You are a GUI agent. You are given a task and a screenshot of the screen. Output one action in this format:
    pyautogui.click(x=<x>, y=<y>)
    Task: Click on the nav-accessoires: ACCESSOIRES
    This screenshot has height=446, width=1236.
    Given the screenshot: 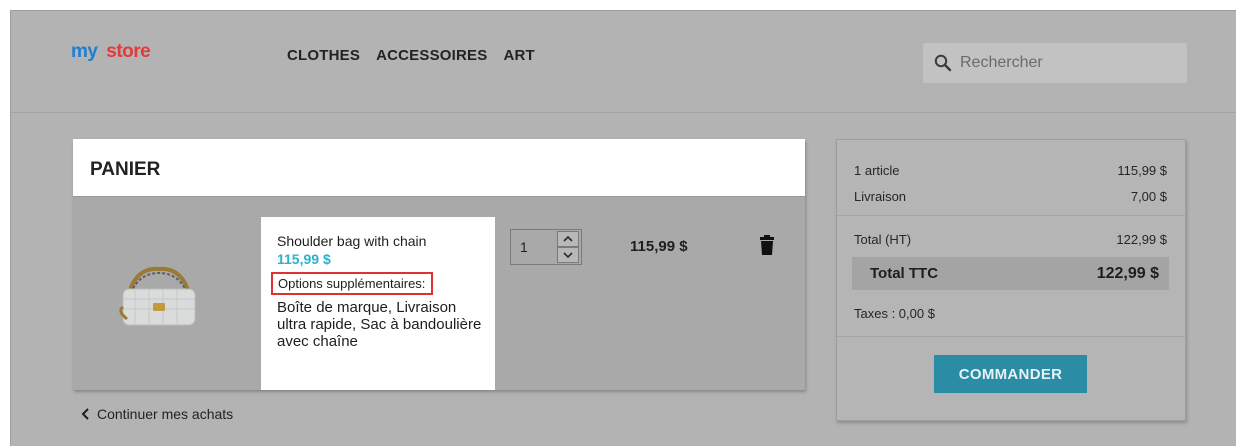 What is the action you would take?
    pyautogui.click(x=431, y=55)
    